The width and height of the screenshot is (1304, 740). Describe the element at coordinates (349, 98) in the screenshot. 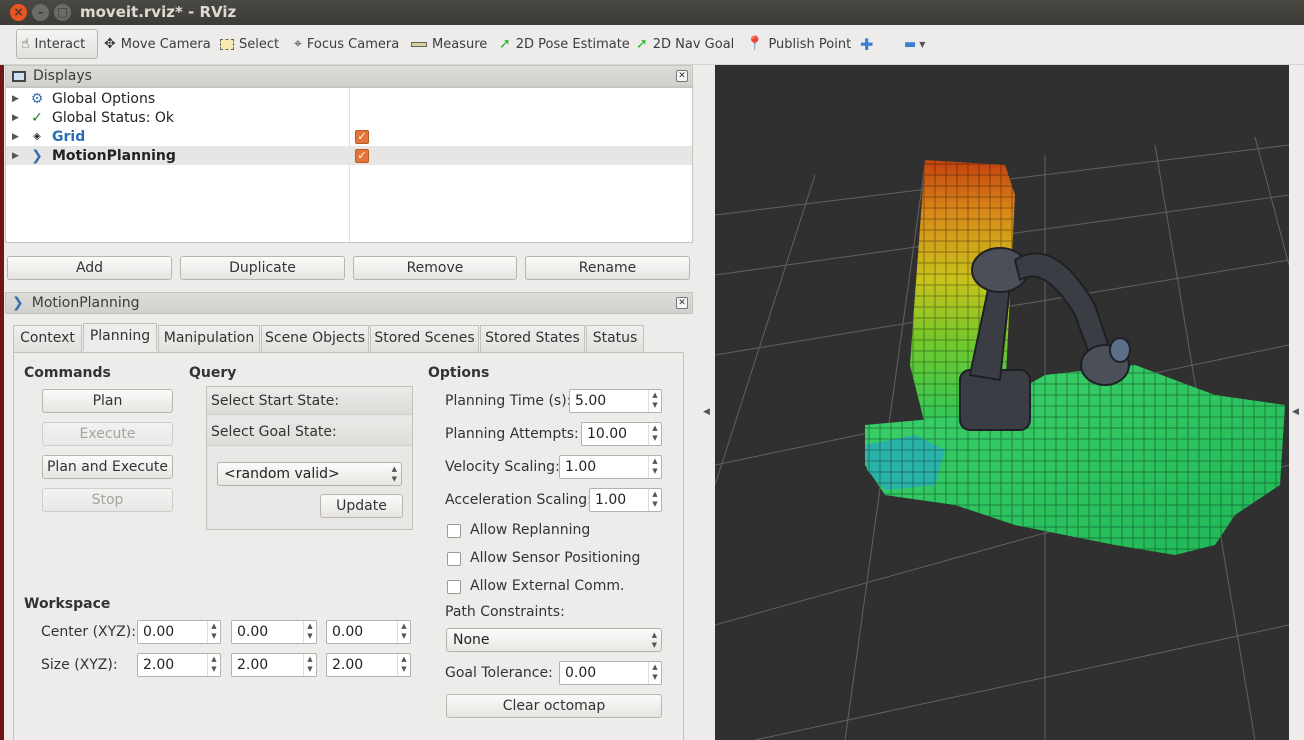

I see `tree-item-global-options: ▶ ⚙ Global Options` at that location.